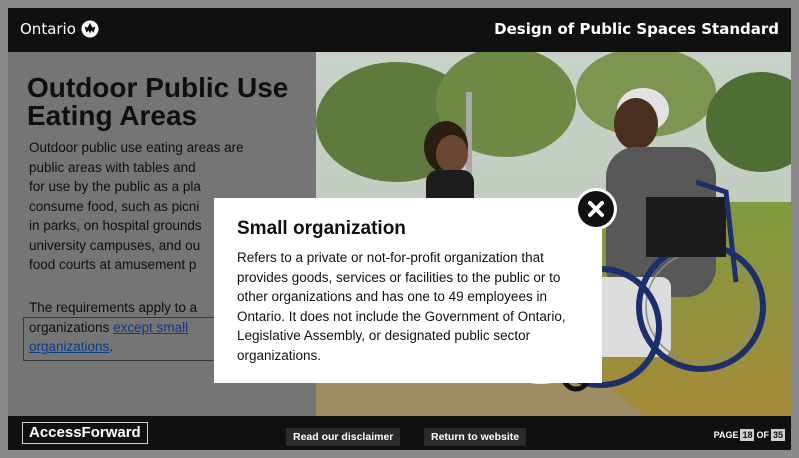  What do you see at coordinates (48, 29) in the screenshot?
I see `brand-name: Ontario` at bounding box center [48, 29].